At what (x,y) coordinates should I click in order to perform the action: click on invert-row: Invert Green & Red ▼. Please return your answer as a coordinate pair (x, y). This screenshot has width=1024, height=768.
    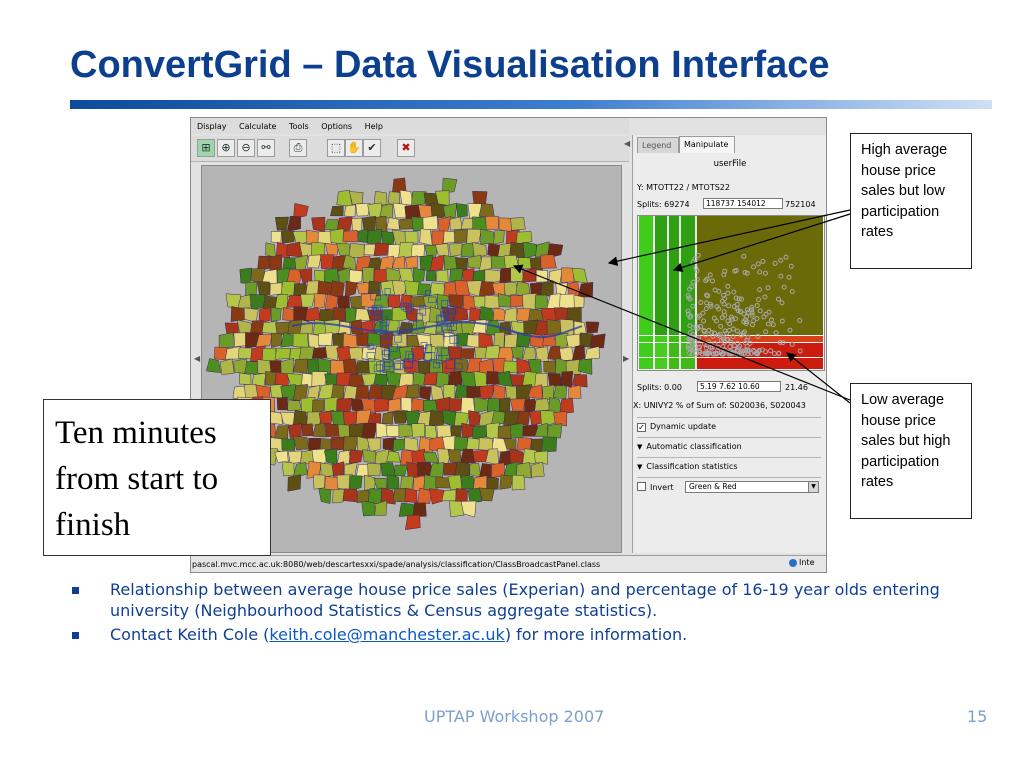
    Looking at the image, I should click on (729, 485).